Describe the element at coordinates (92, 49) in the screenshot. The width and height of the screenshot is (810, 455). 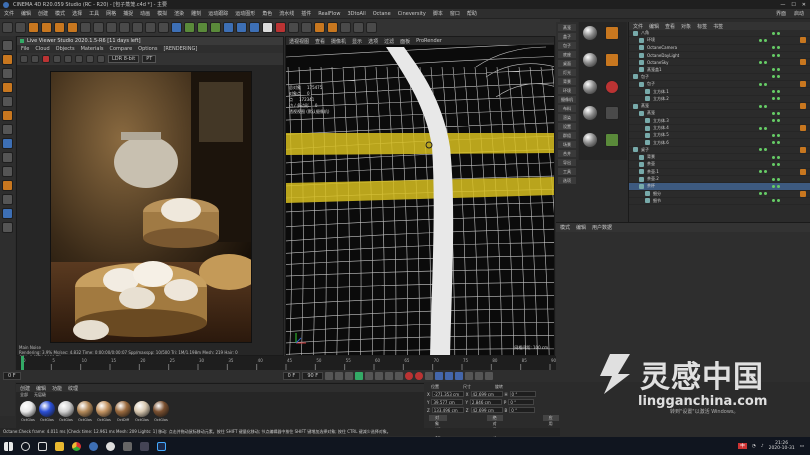
I see `live-viewer-menu-item: Materials` at that location.